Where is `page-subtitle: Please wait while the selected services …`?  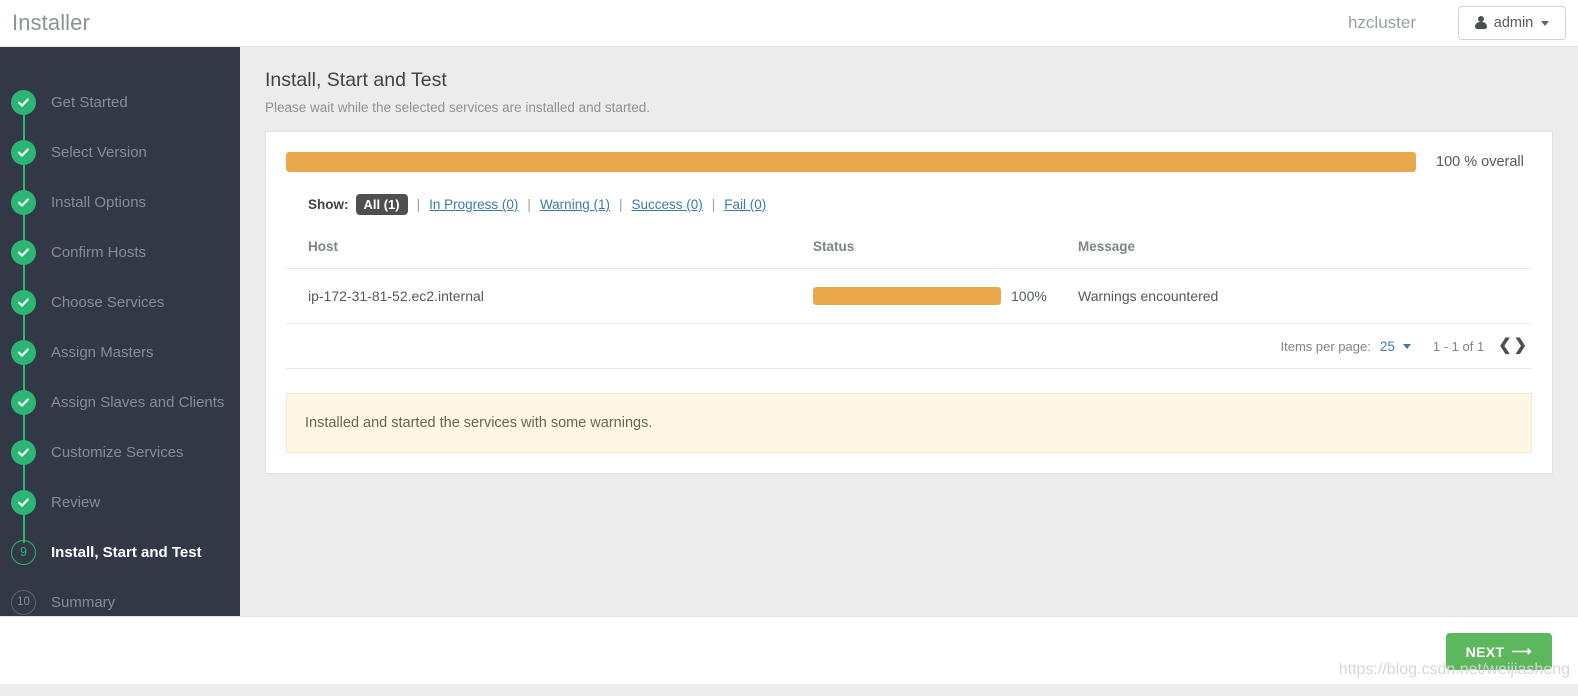
page-subtitle: Please wait while the selected services … is located at coordinates (457, 107).